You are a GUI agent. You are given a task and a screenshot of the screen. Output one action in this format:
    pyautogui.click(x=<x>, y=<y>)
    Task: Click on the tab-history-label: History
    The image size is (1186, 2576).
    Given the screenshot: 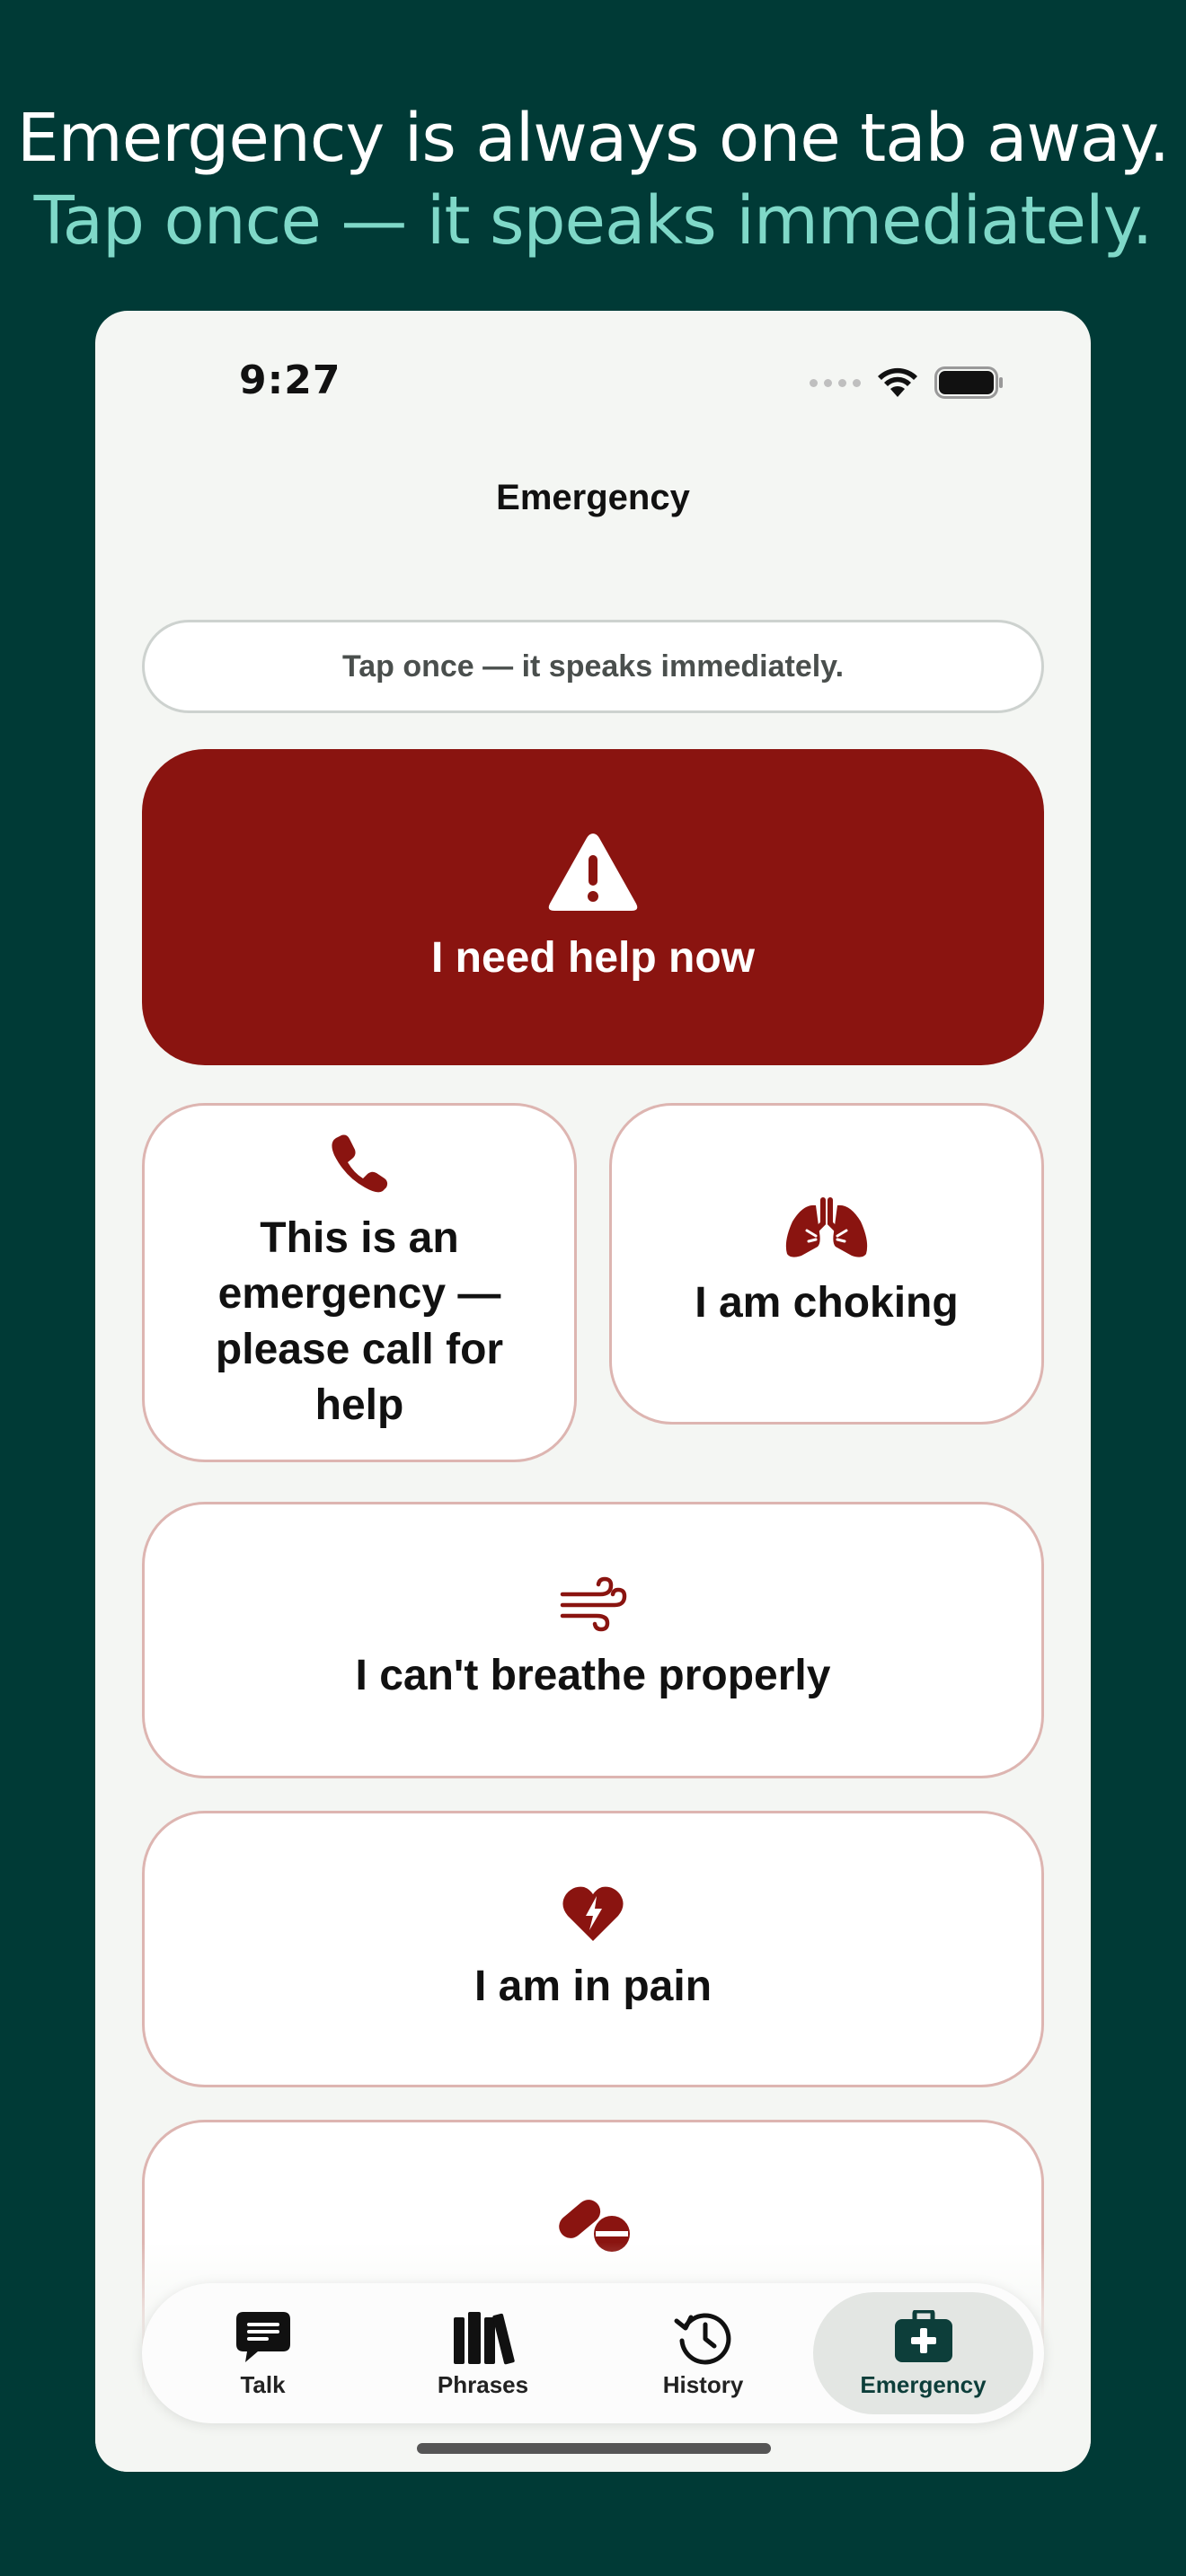 What is the action you would take?
    pyautogui.click(x=703, y=2384)
    